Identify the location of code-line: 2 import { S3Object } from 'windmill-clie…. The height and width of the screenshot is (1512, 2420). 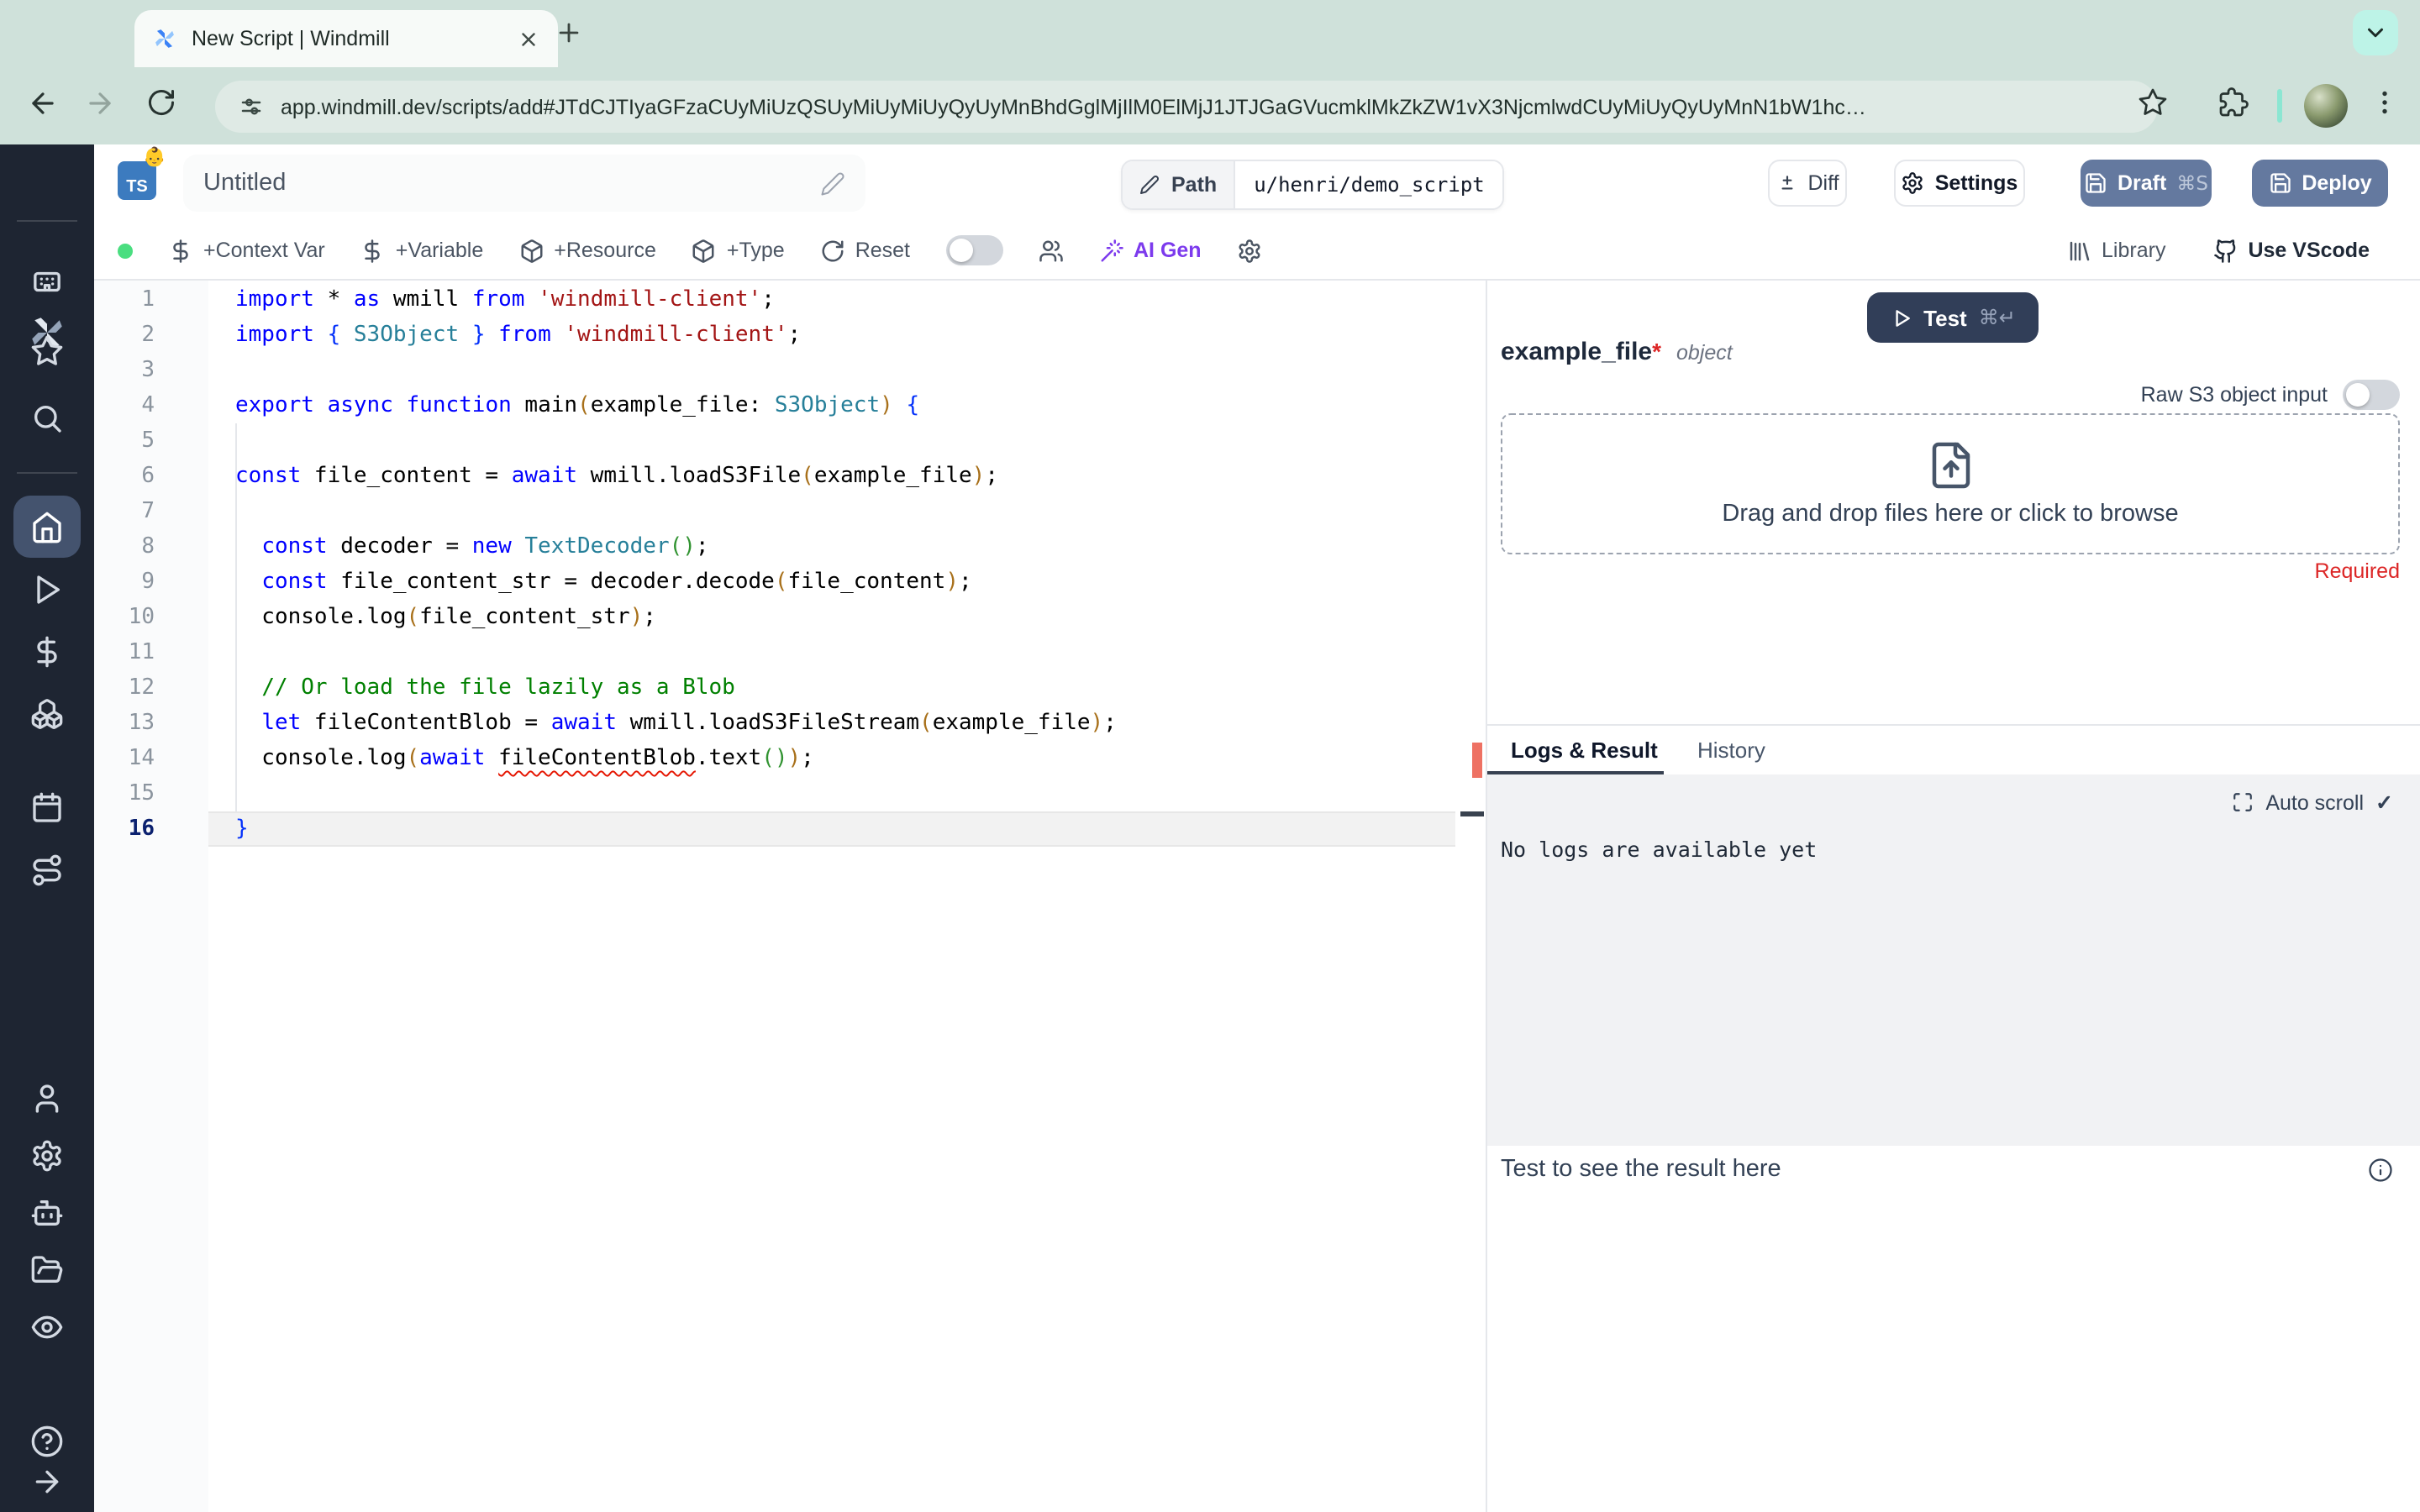
(790, 335).